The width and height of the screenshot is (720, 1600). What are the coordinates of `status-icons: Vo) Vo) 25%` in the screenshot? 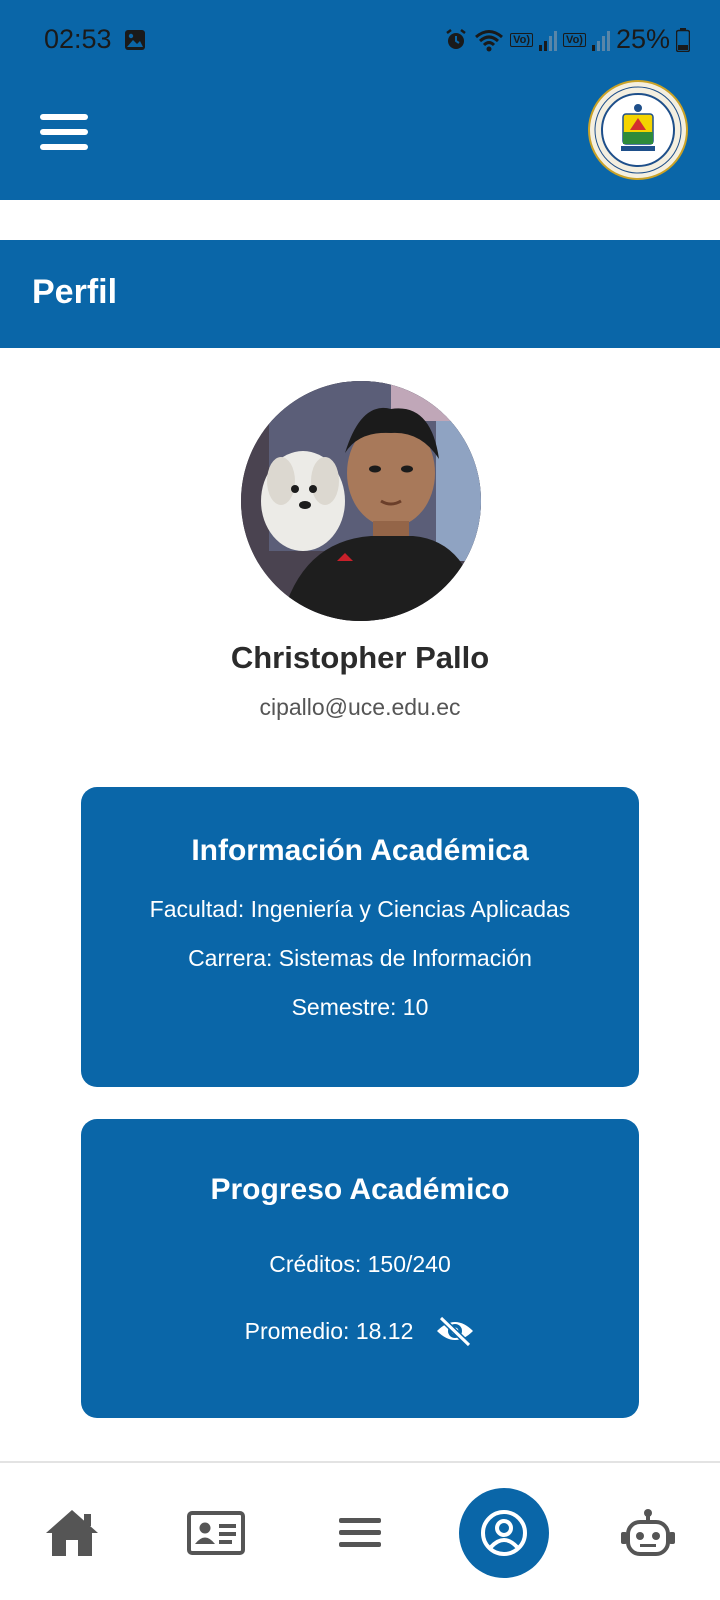 It's located at (567, 39).